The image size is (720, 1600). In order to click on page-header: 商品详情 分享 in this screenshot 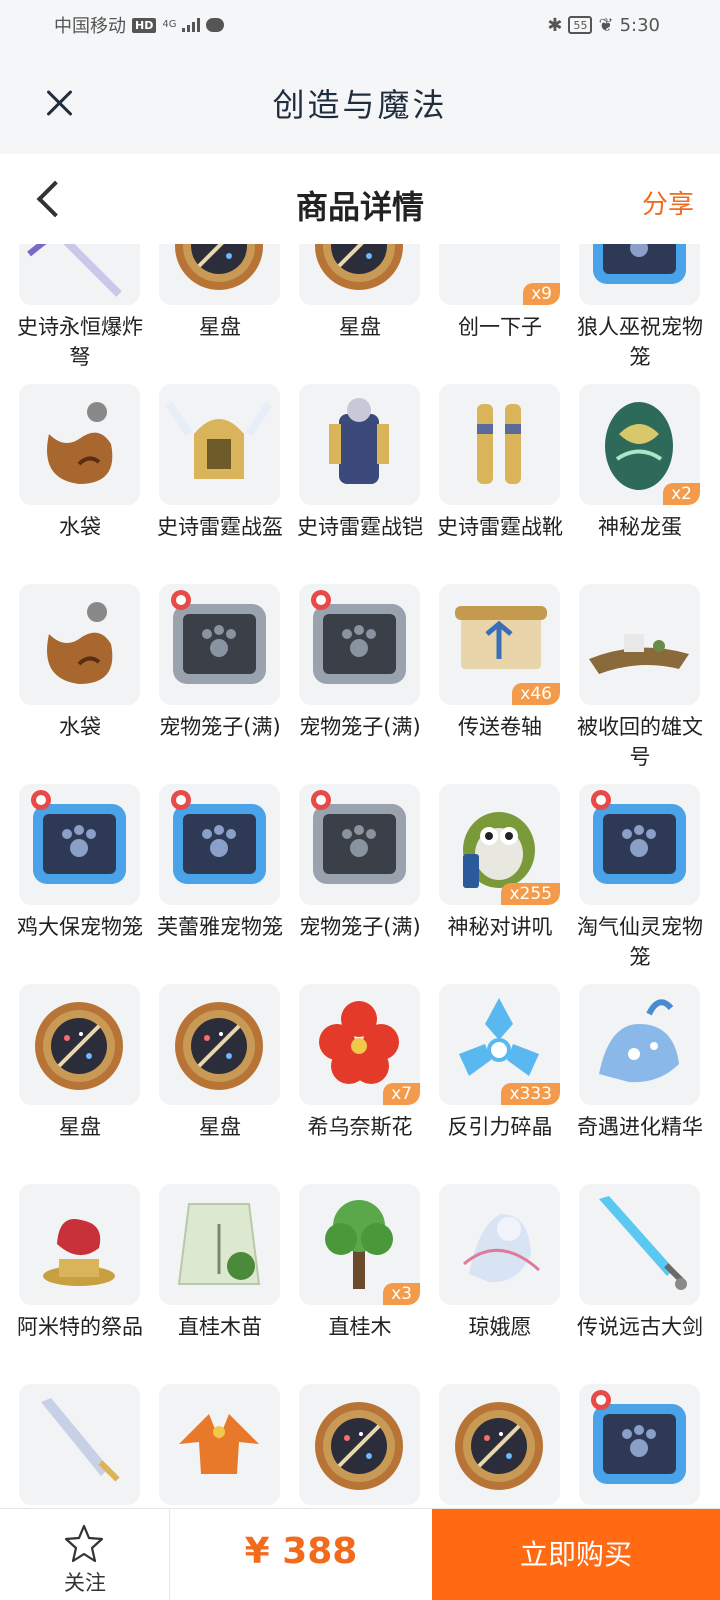, I will do `click(360, 199)`.